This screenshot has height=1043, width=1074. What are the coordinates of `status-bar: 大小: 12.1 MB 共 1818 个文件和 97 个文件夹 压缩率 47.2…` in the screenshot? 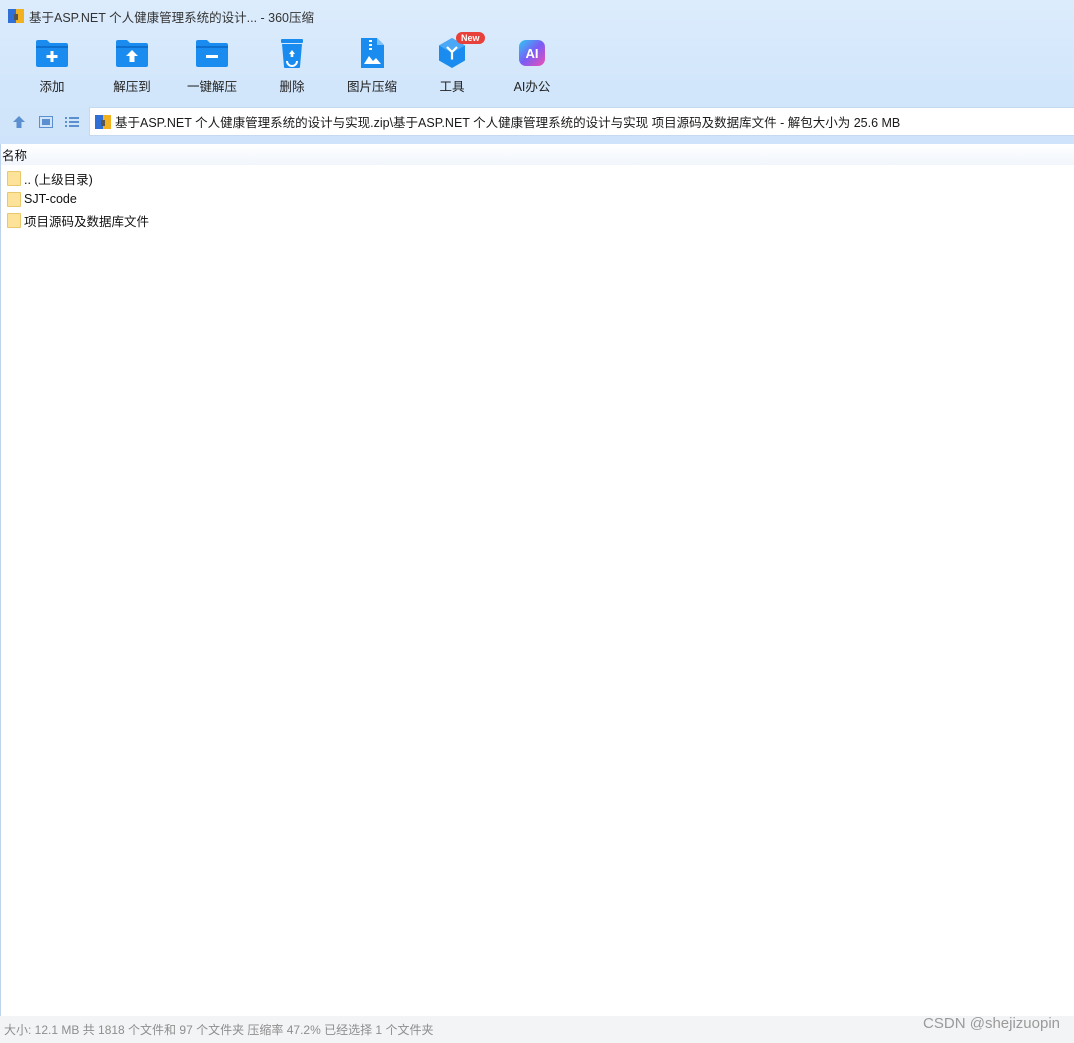 It's located at (537, 1029).